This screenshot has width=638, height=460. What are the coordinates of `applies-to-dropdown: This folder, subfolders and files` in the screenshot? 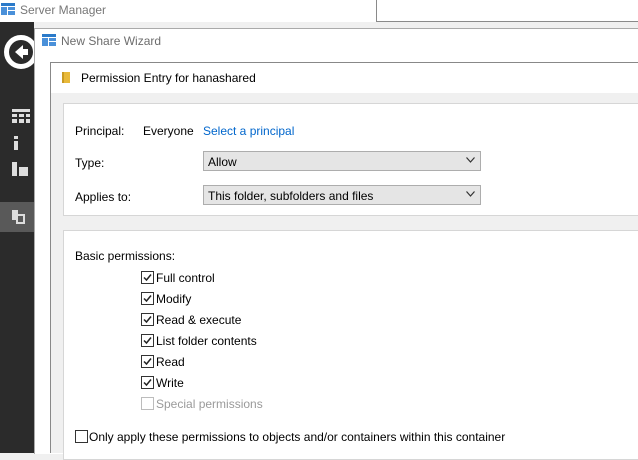 It's located at (342, 195).